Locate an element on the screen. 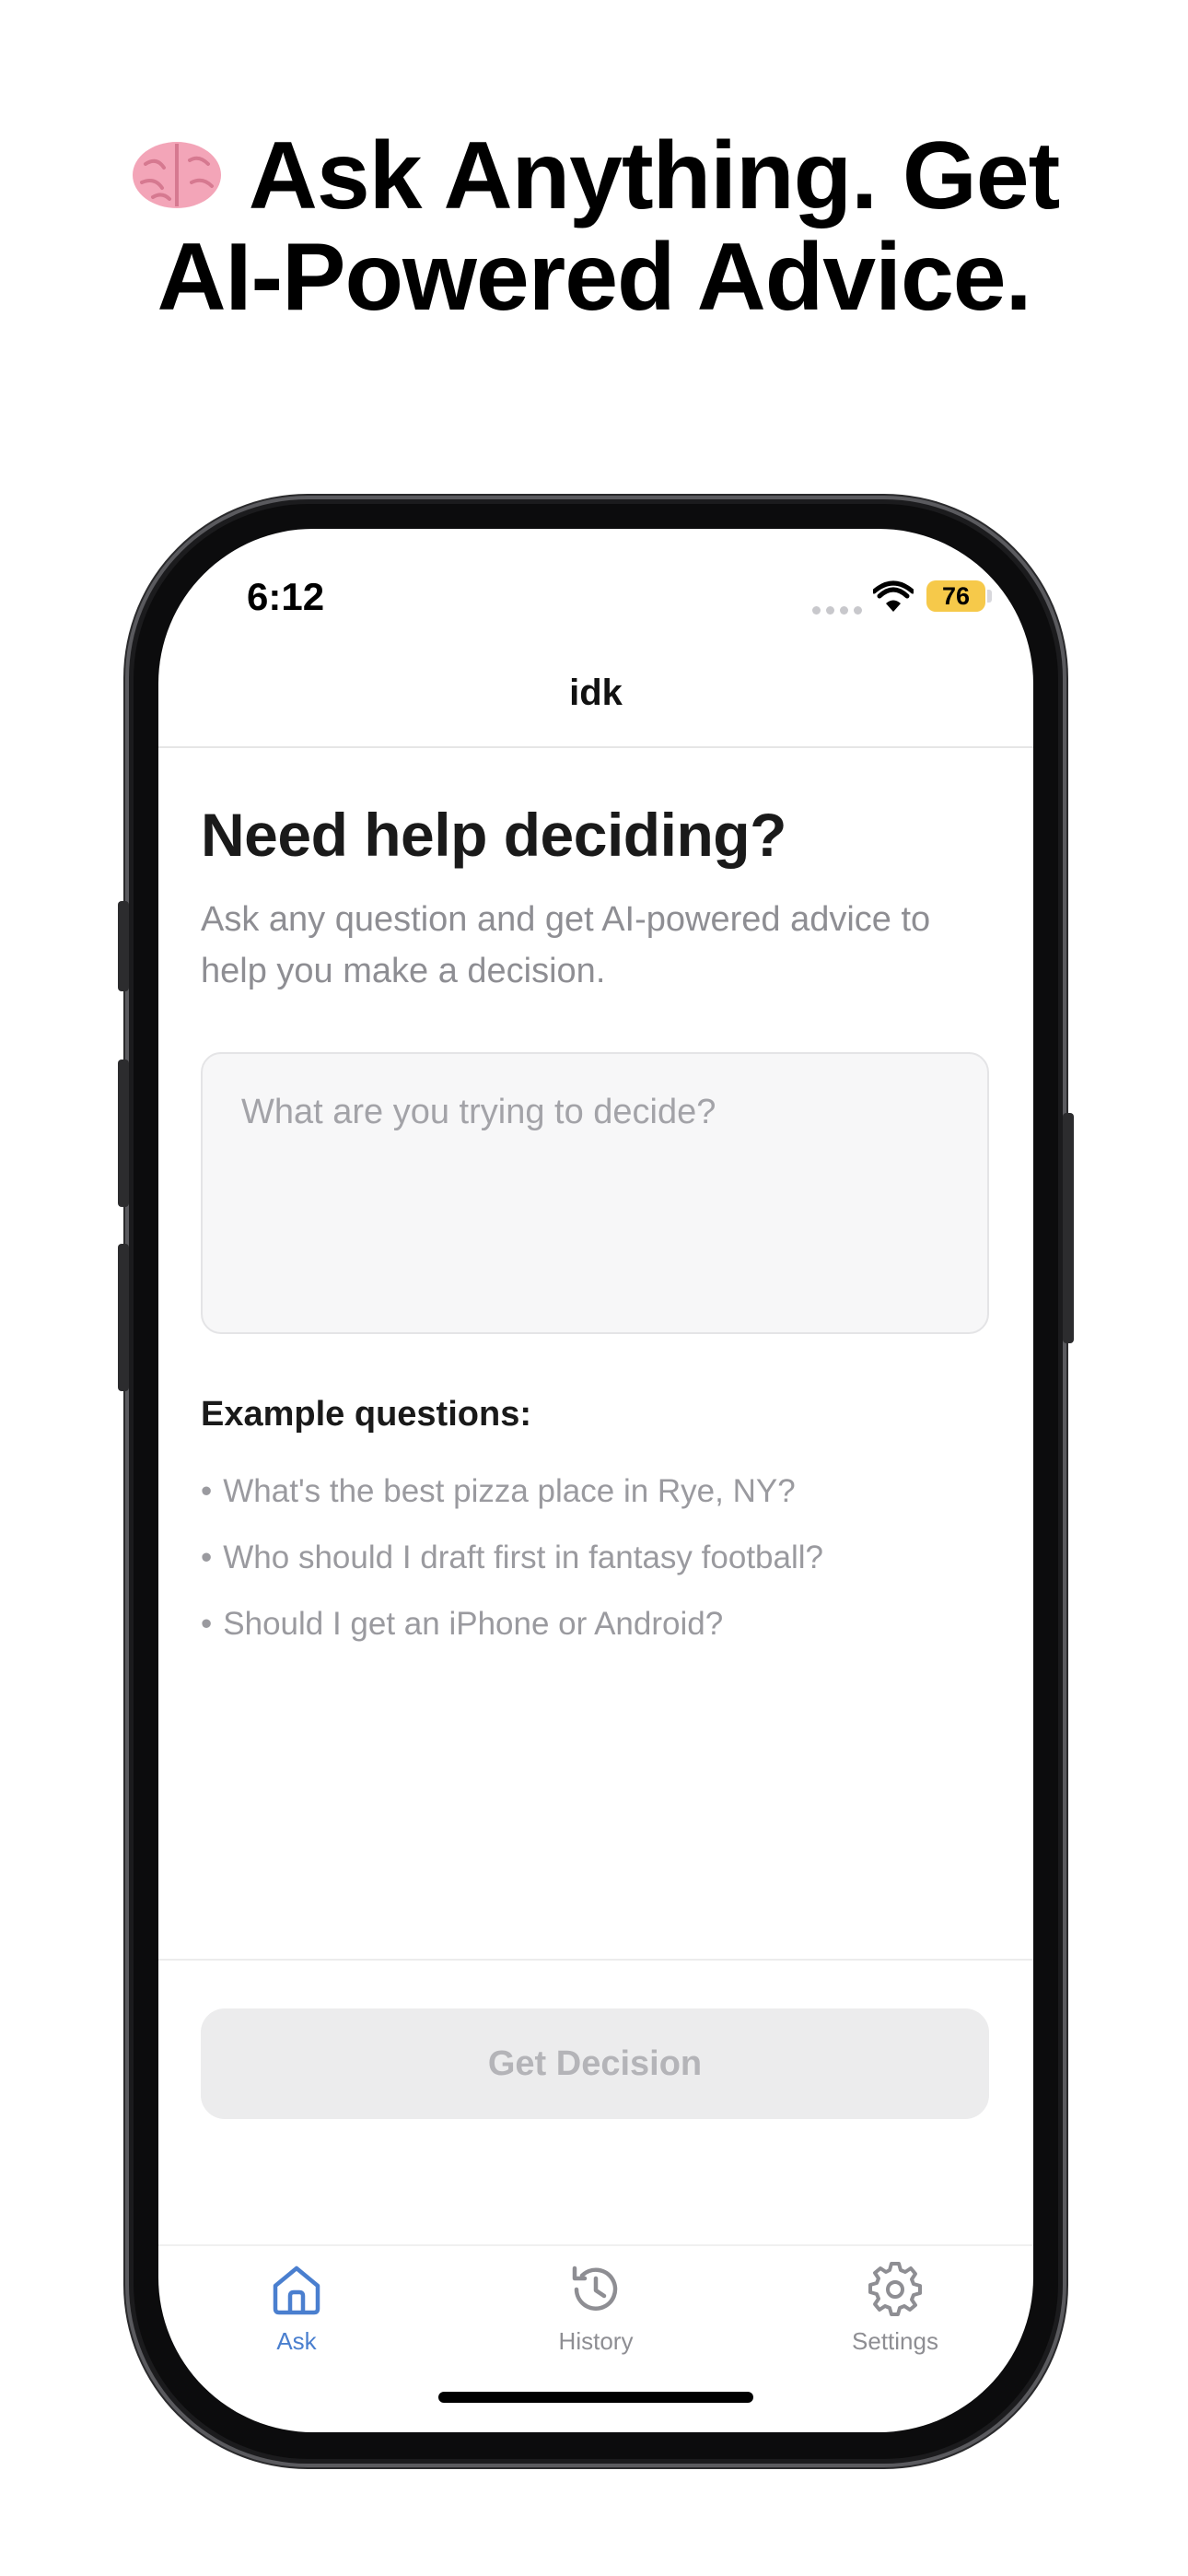  battery-cap is located at coordinates (989, 596).